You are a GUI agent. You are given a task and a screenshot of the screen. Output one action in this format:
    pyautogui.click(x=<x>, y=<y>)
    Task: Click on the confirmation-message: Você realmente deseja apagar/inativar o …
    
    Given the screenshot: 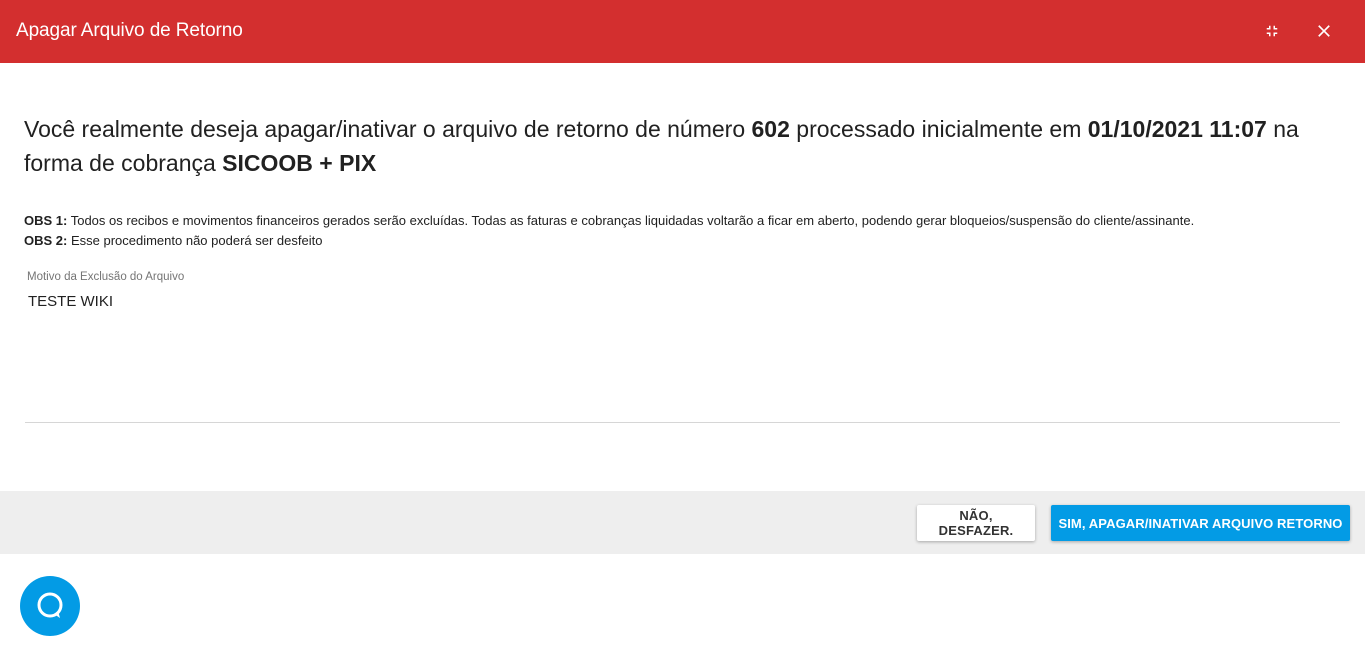 What is the action you would take?
    pyautogui.click(x=684, y=146)
    